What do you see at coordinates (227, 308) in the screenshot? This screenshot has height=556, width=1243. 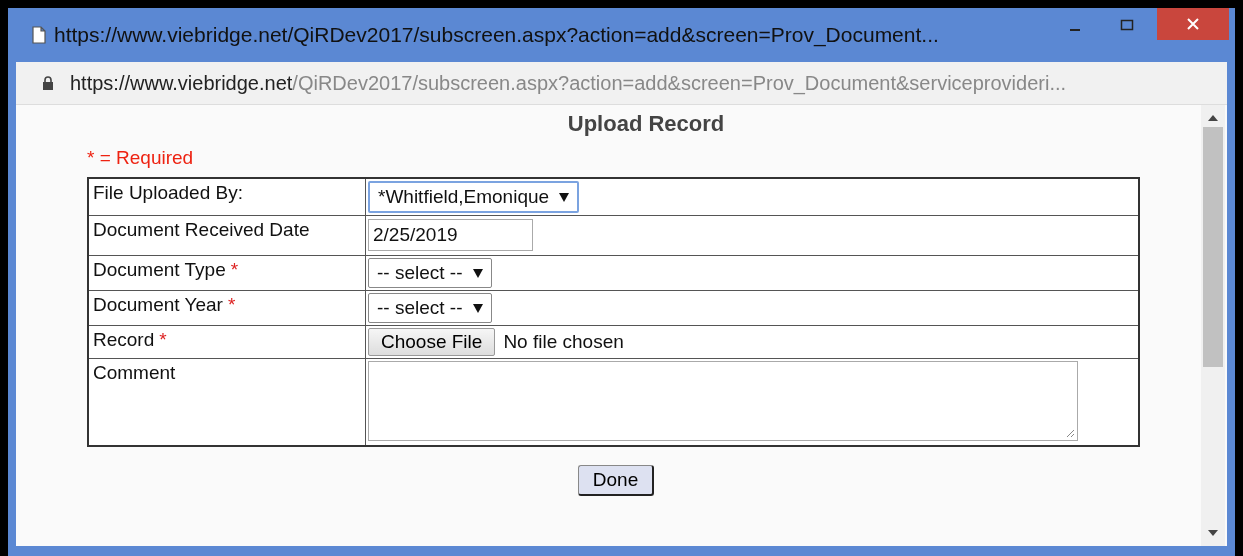 I see `field-label: Document Year *` at bounding box center [227, 308].